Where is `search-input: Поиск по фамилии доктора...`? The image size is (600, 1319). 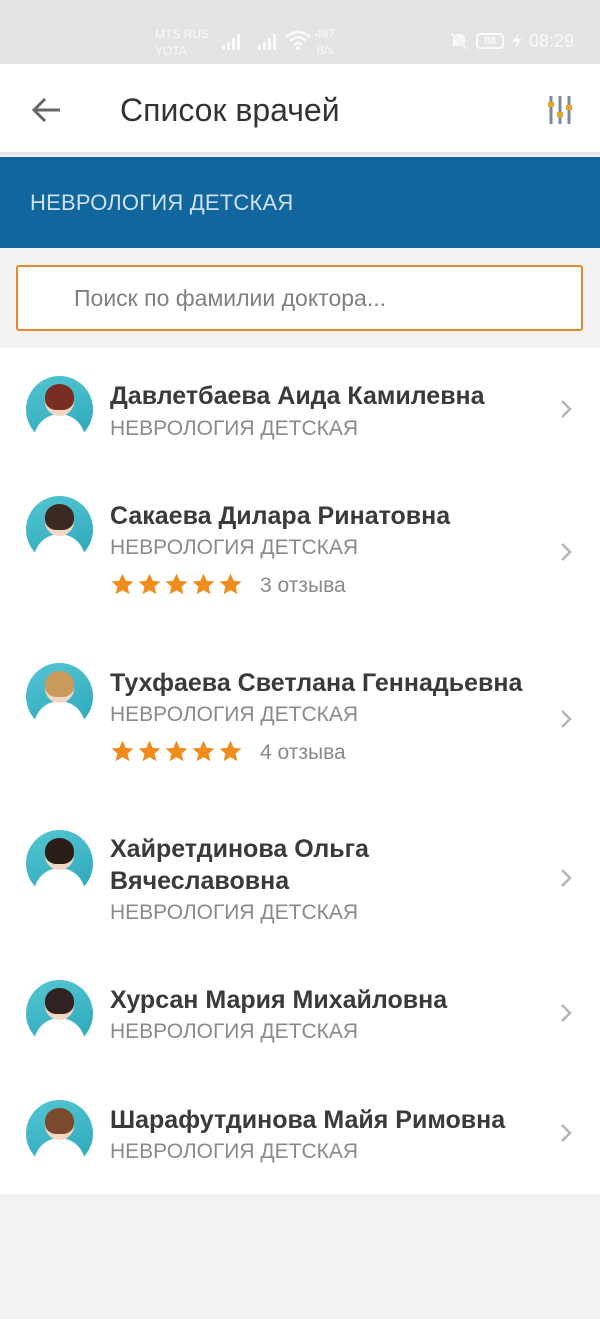 search-input: Поиск по фамилии доктора... is located at coordinates (299, 298).